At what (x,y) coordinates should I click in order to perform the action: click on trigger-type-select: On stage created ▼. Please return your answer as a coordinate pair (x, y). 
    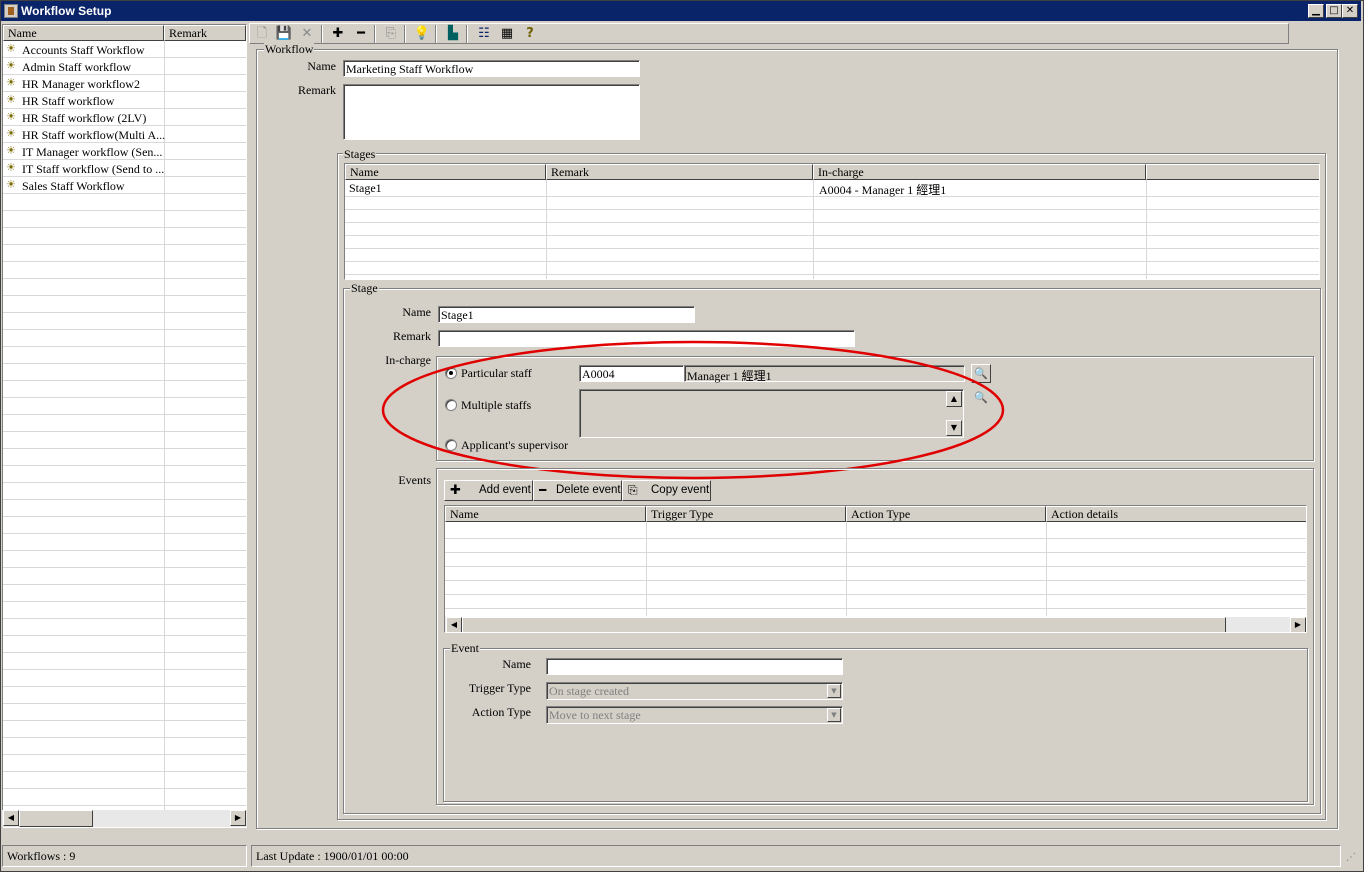
    Looking at the image, I should click on (694, 691).